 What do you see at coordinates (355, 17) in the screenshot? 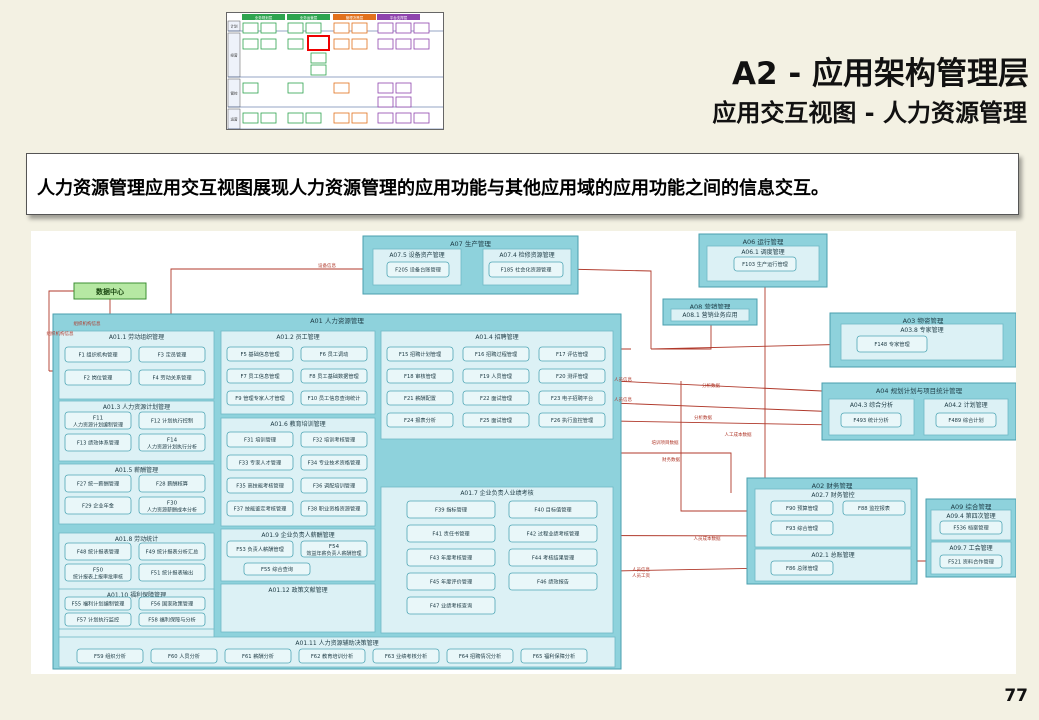
I see `thumb-column-label-2: 管理决策层` at bounding box center [355, 17].